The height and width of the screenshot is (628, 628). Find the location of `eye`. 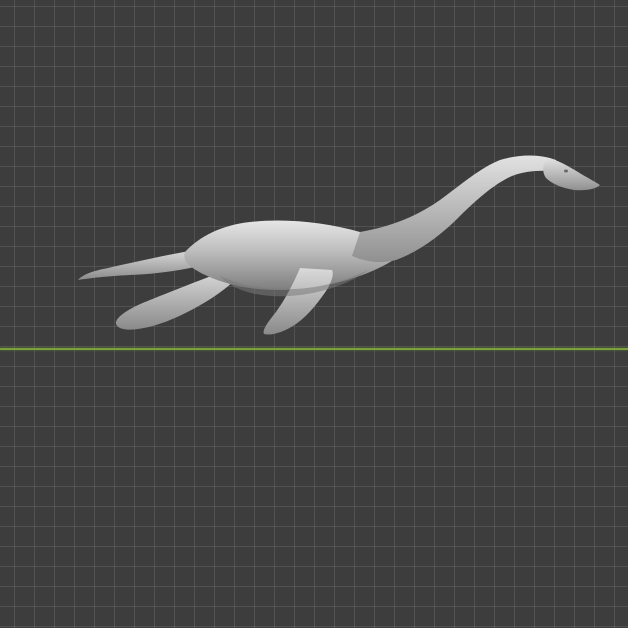

eye is located at coordinates (566, 171).